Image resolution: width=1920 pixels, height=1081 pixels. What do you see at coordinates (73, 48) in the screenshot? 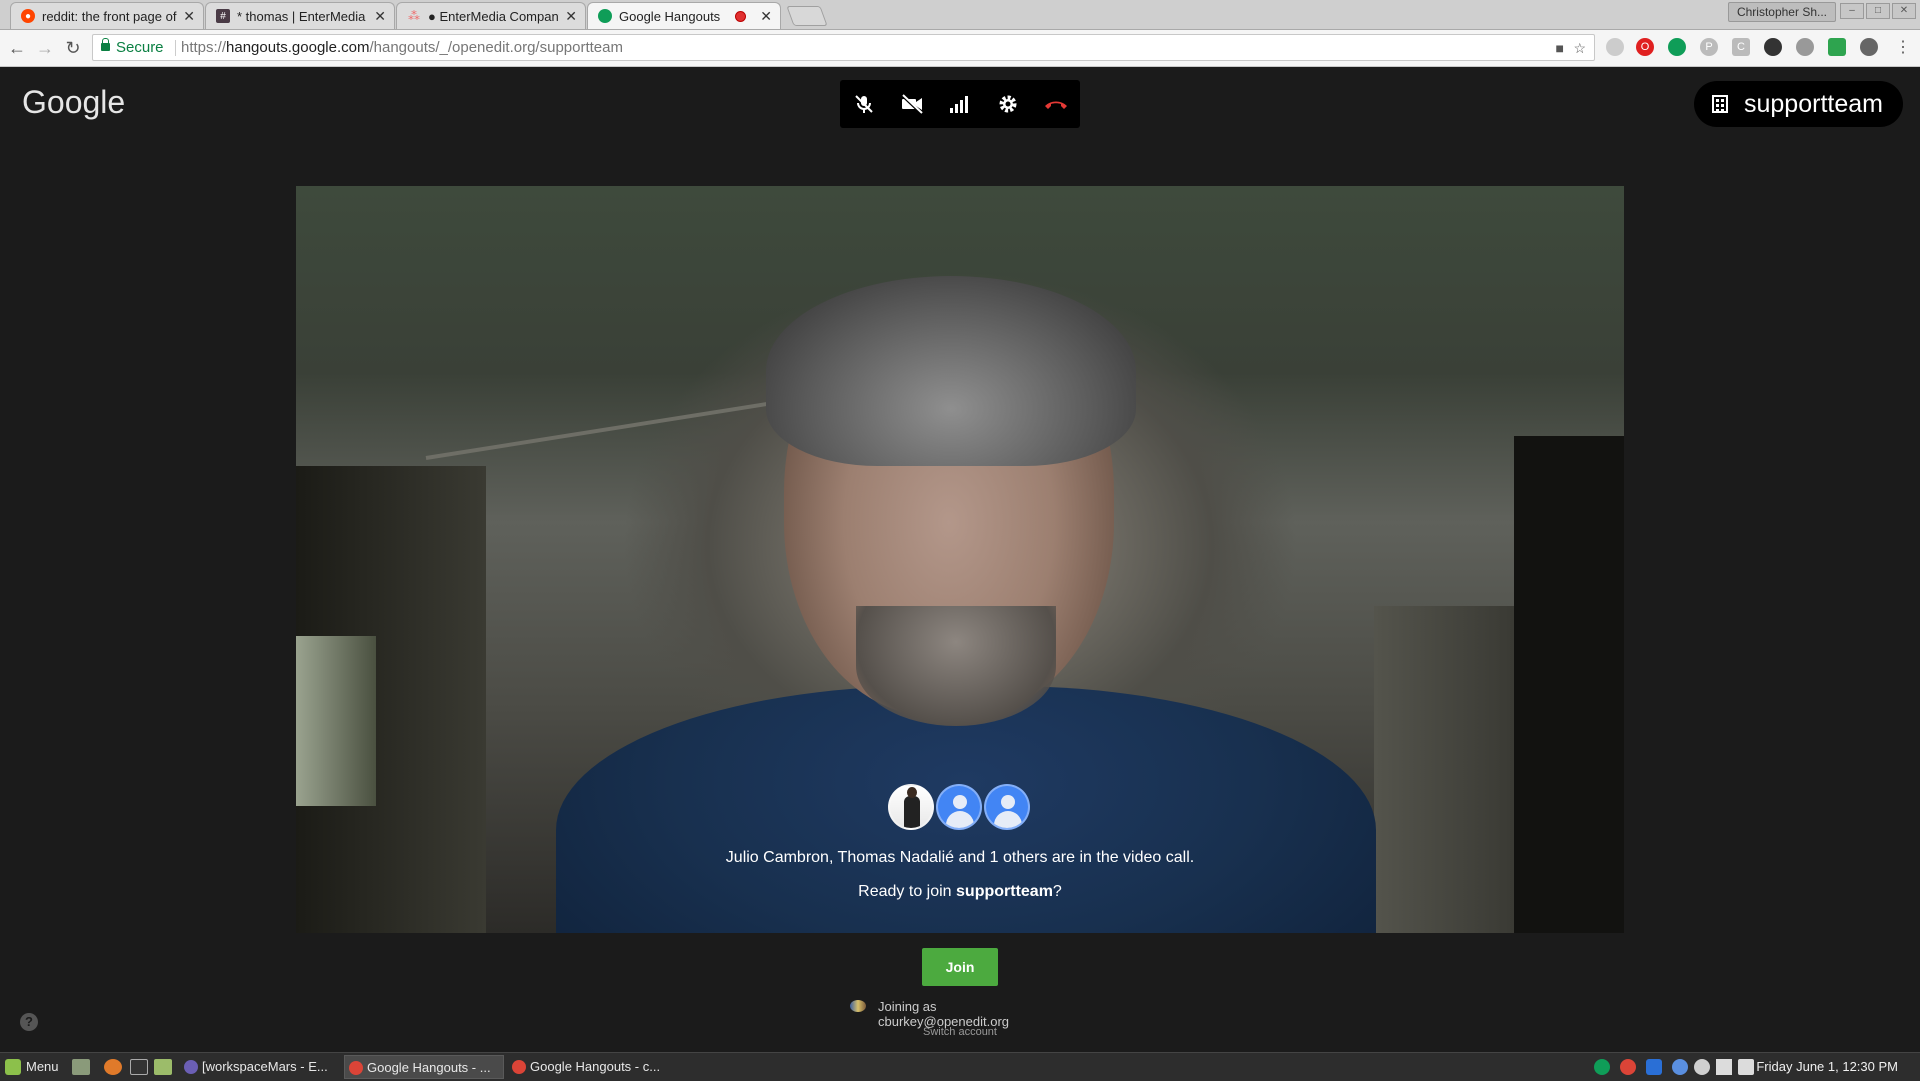
I see `reload-icon: ↻` at bounding box center [73, 48].